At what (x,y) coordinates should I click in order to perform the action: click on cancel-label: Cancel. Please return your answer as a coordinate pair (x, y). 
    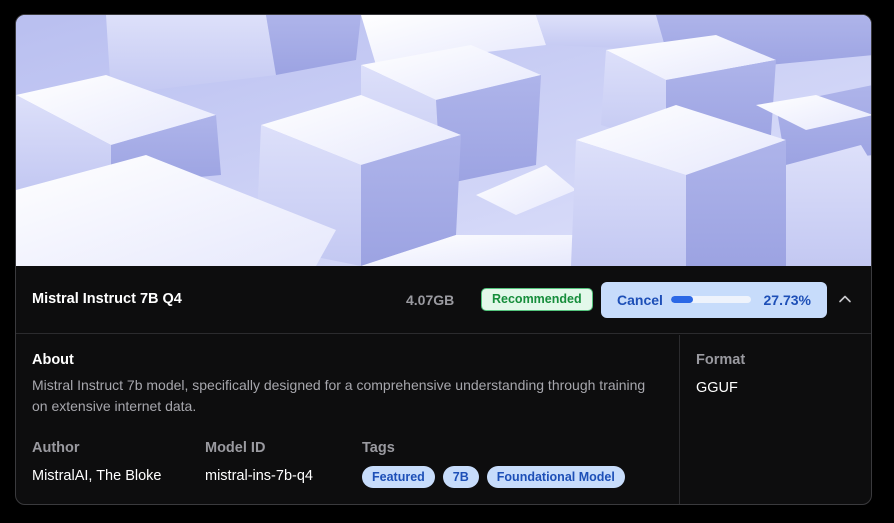
    Looking at the image, I should click on (640, 300).